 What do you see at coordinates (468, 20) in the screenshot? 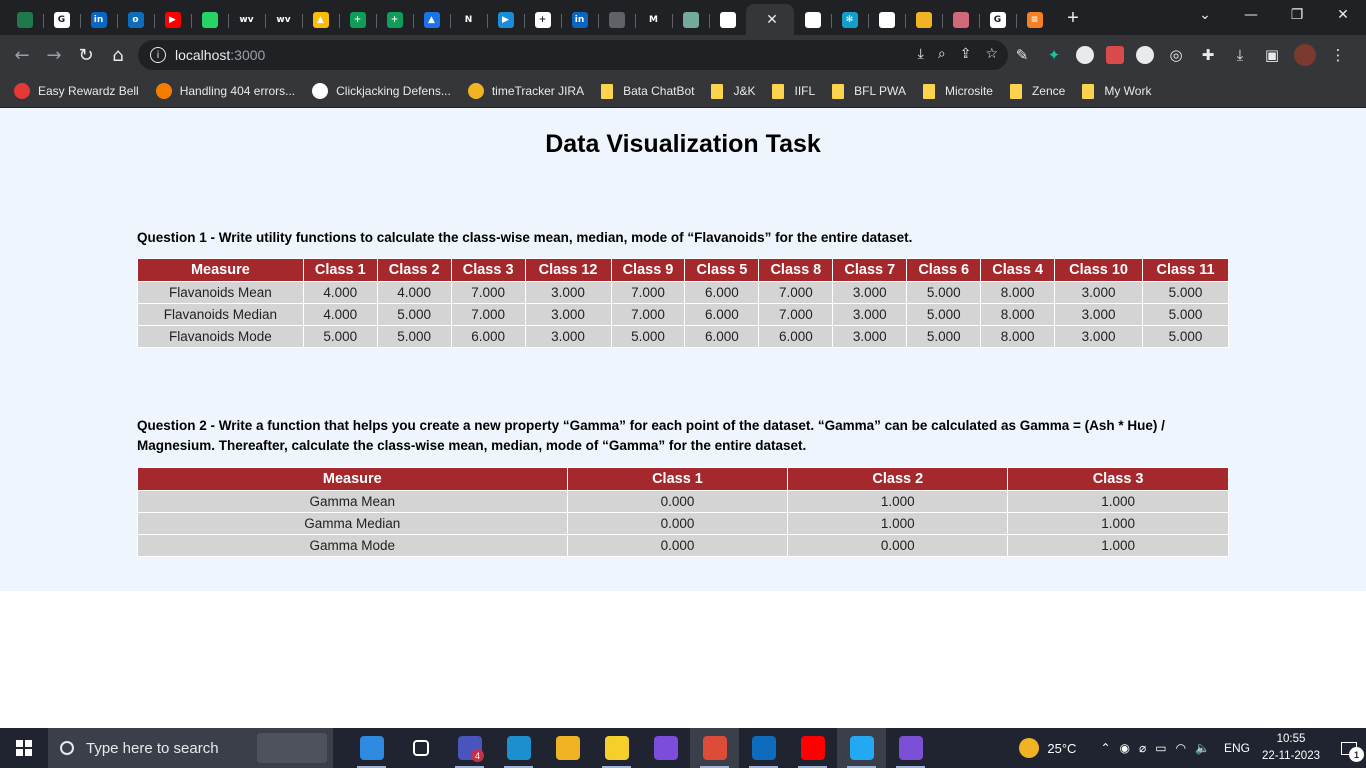
I see `browser-tab: N` at bounding box center [468, 20].